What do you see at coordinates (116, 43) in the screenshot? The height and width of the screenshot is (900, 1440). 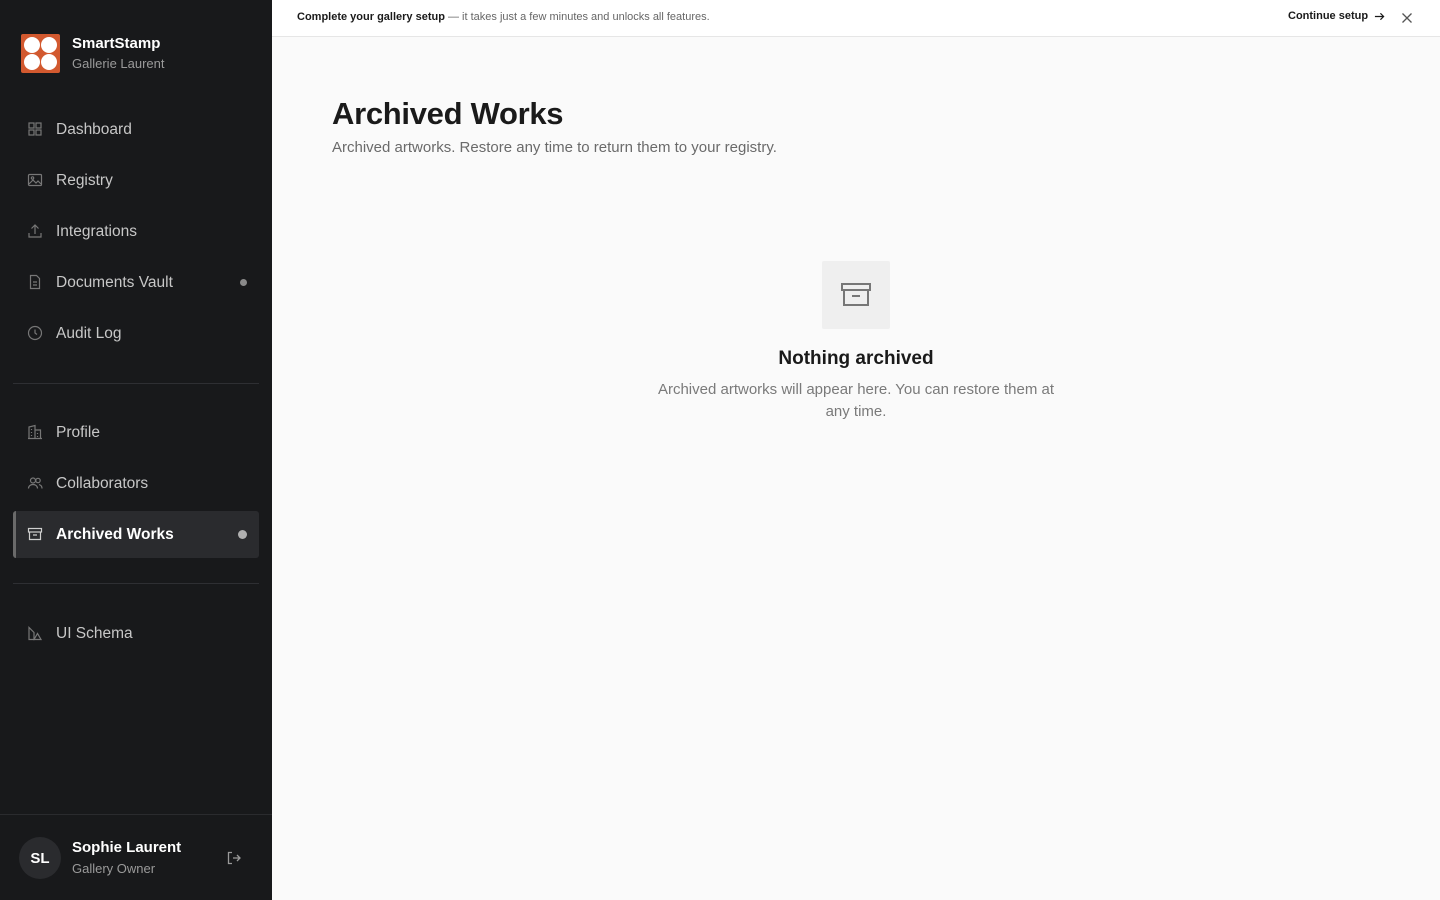 I see `brand-name: SmartStamp` at bounding box center [116, 43].